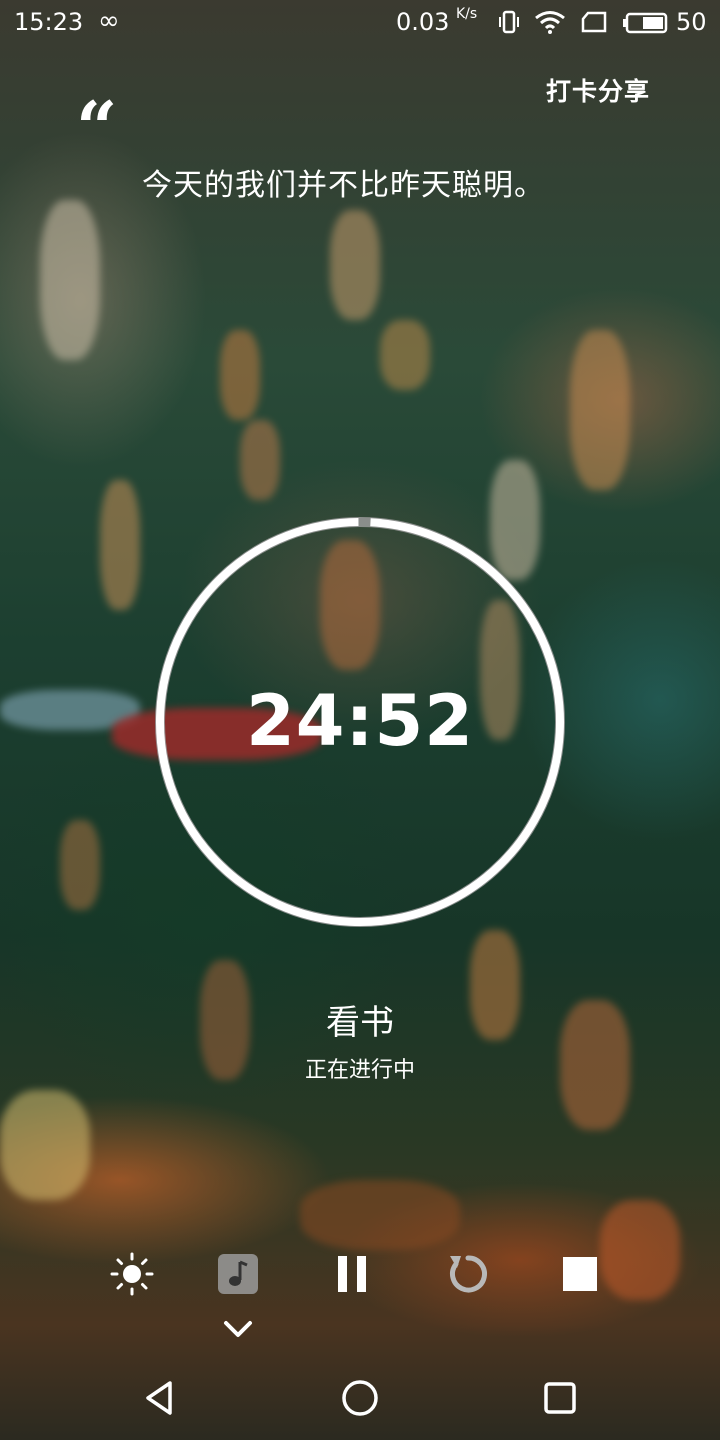 This screenshot has width=720, height=1440. What do you see at coordinates (359, 1070) in the screenshot?
I see `task-status: 正在进行中` at bounding box center [359, 1070].